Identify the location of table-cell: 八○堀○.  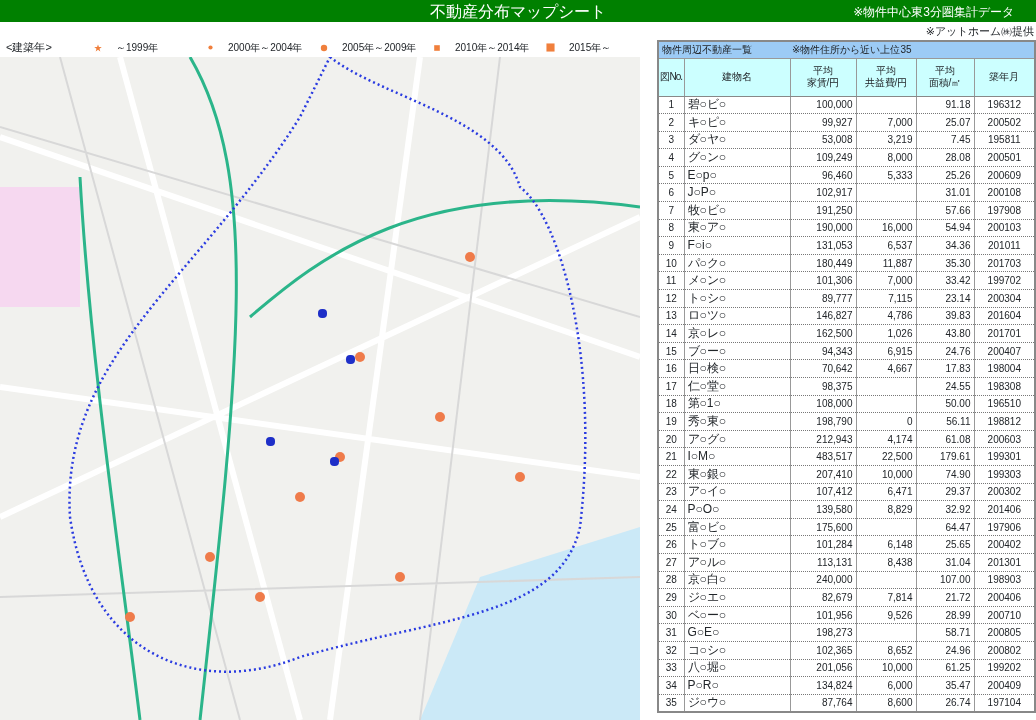
(737, 668).